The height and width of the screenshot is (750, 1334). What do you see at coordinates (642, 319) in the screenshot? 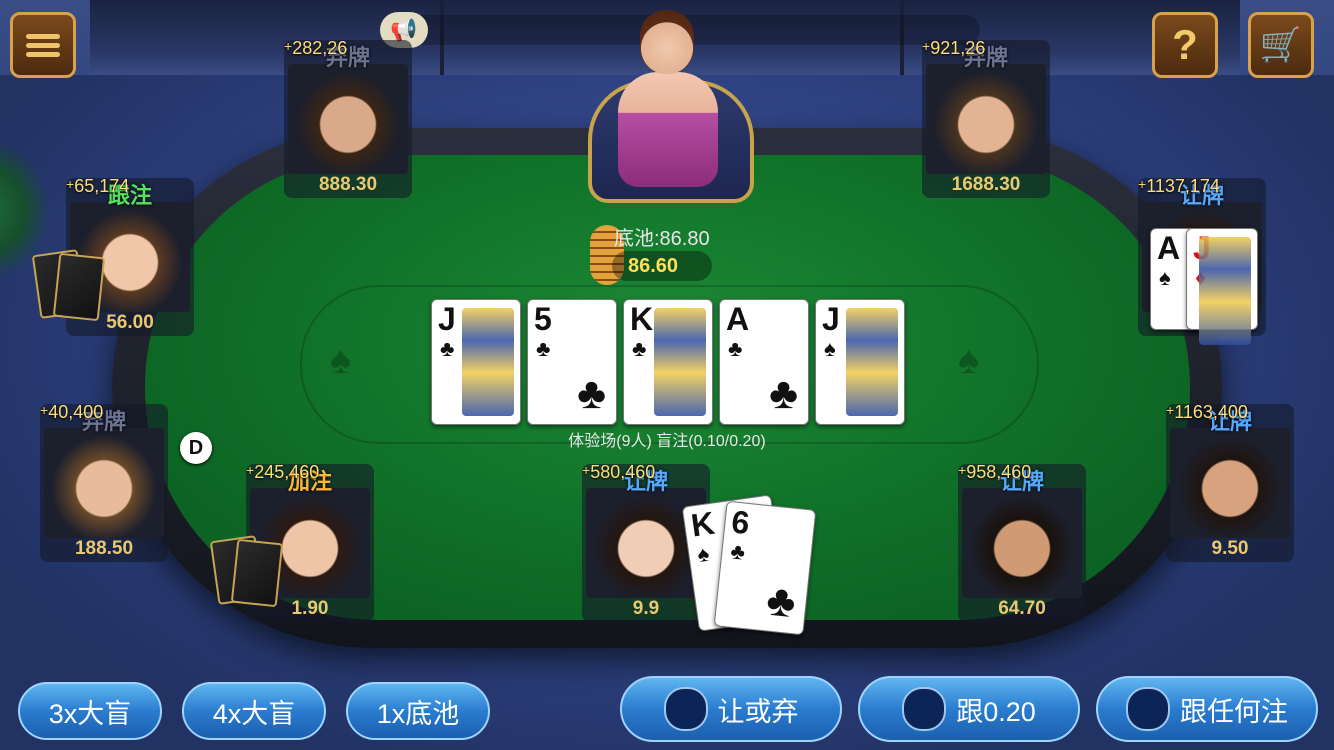
I see `card-rank: K` at bounding box center [642, 319].